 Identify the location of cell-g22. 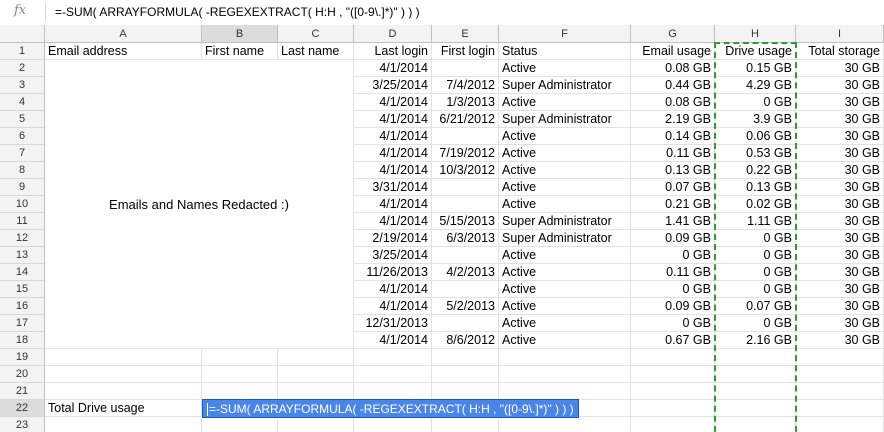
(673, 408).